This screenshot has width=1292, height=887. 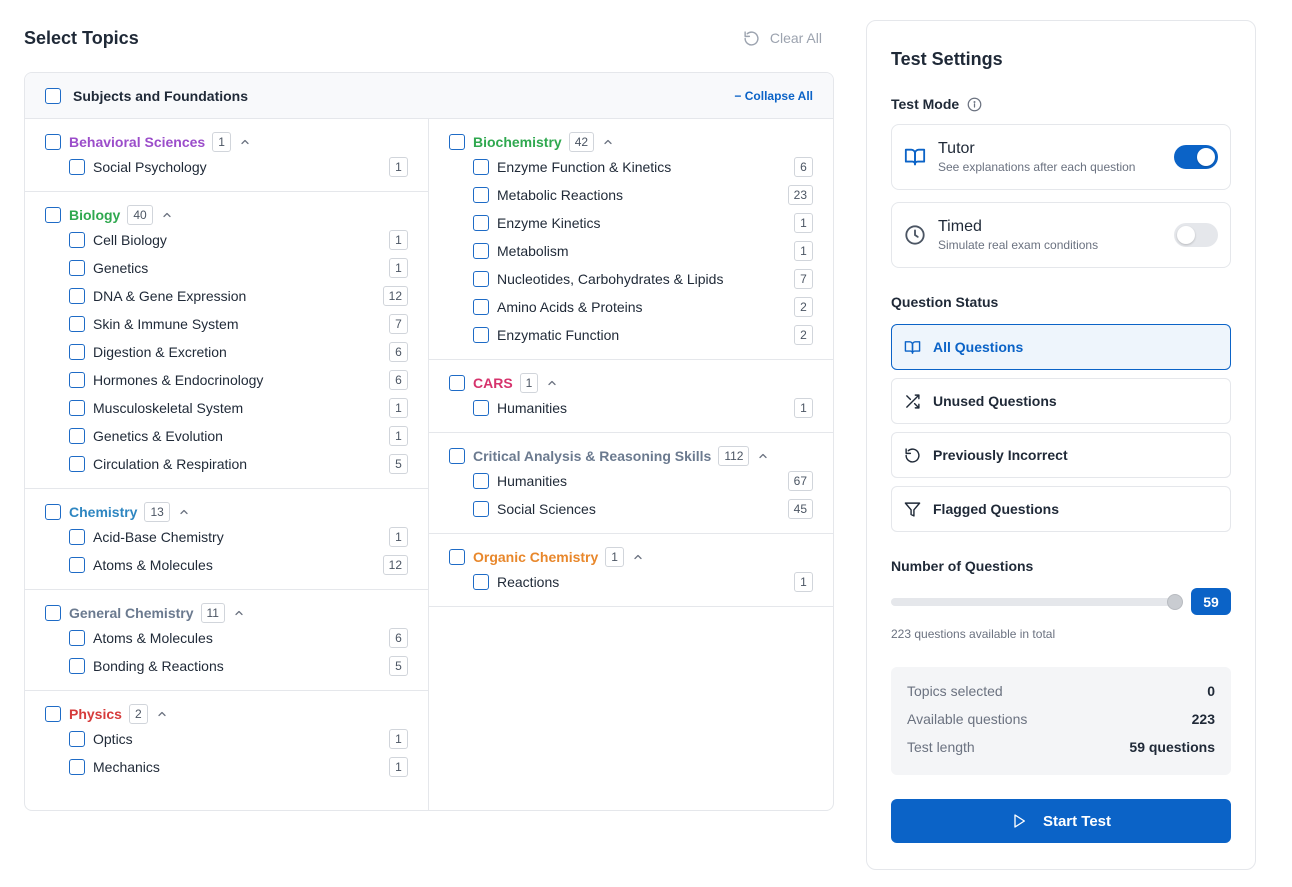 What do you see at coordinates (226, 324) in the screenshot?
I see `topic-item: Skin & Immune System 7` at bounding box center [226, 324].